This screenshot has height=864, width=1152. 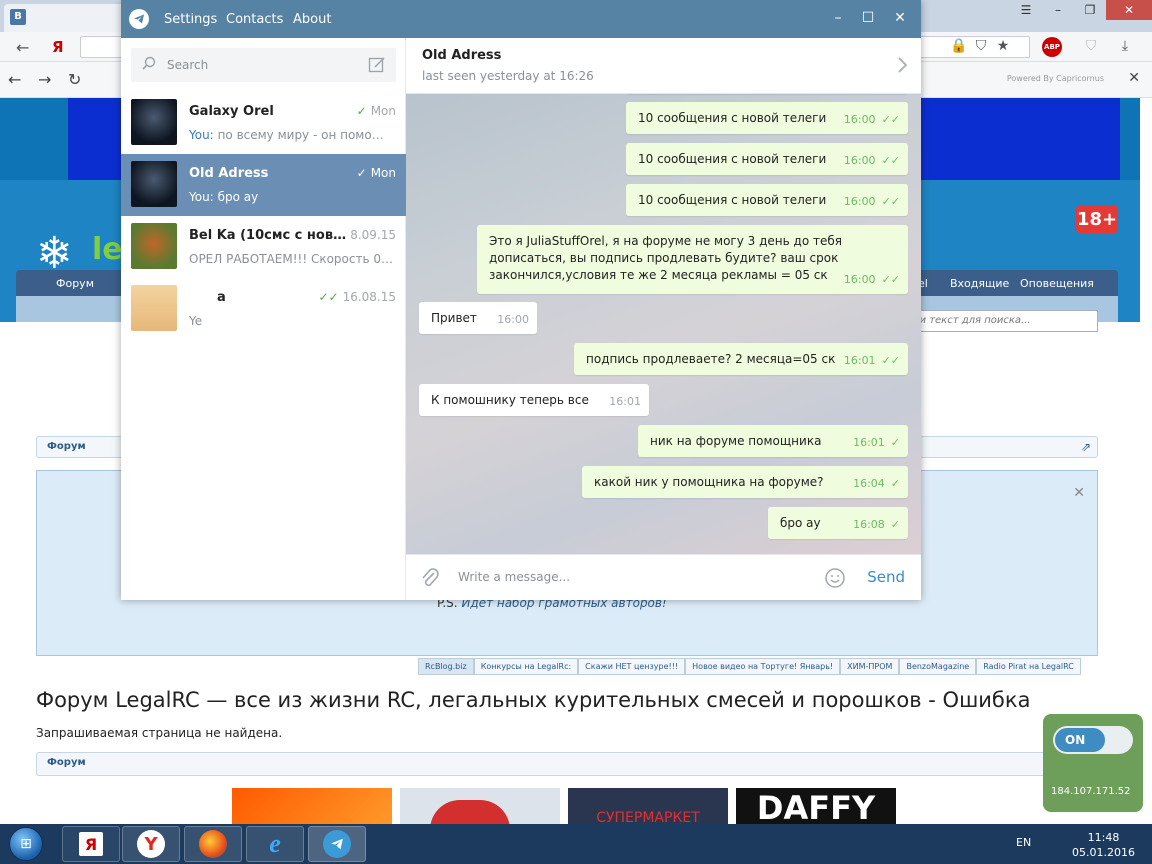 I want to click on chat-item-old-adress: Old Adress ✓ Mon You: бро ау, so click(x=263, y=185).